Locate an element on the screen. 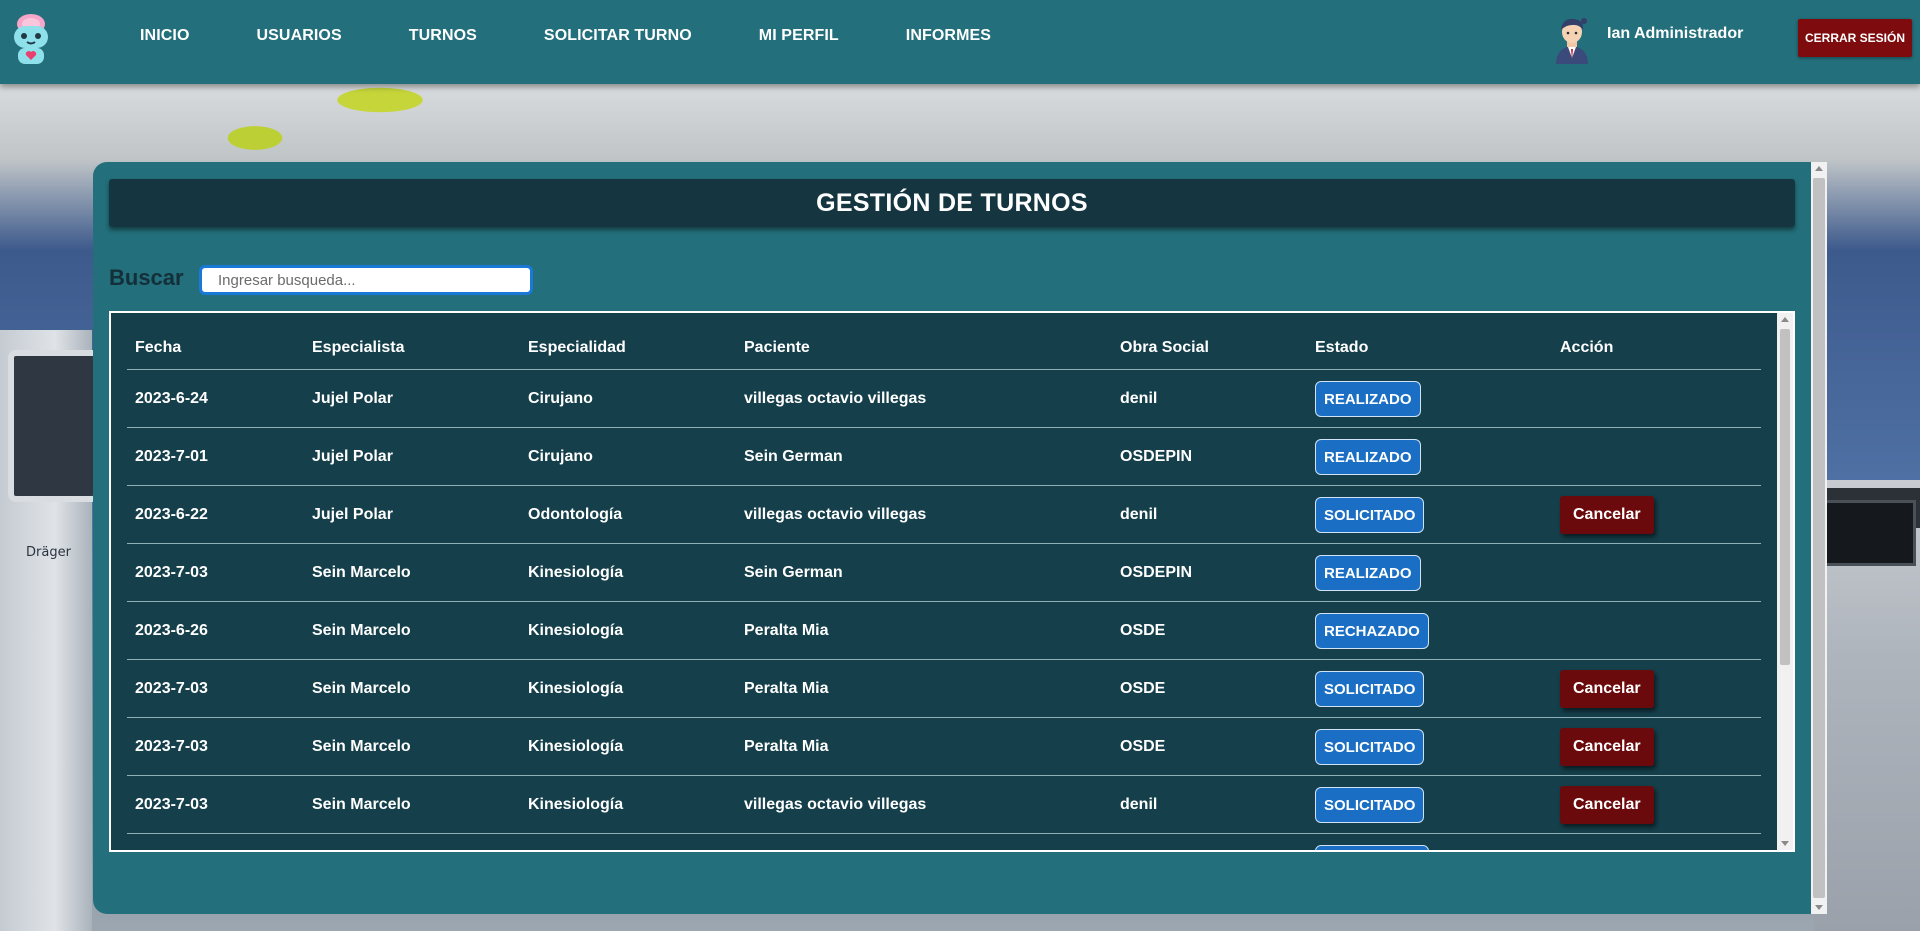 The image size is (1920, 931). table-scrollbar is located at coordinates (1785, 581).